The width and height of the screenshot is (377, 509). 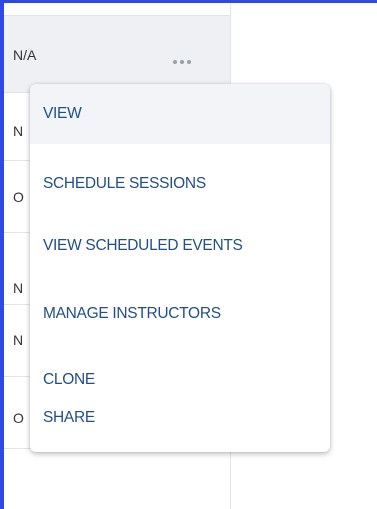 I want to click on menu-item-label: SCHEDULE SESSIONS, so click(x=124, y=183).